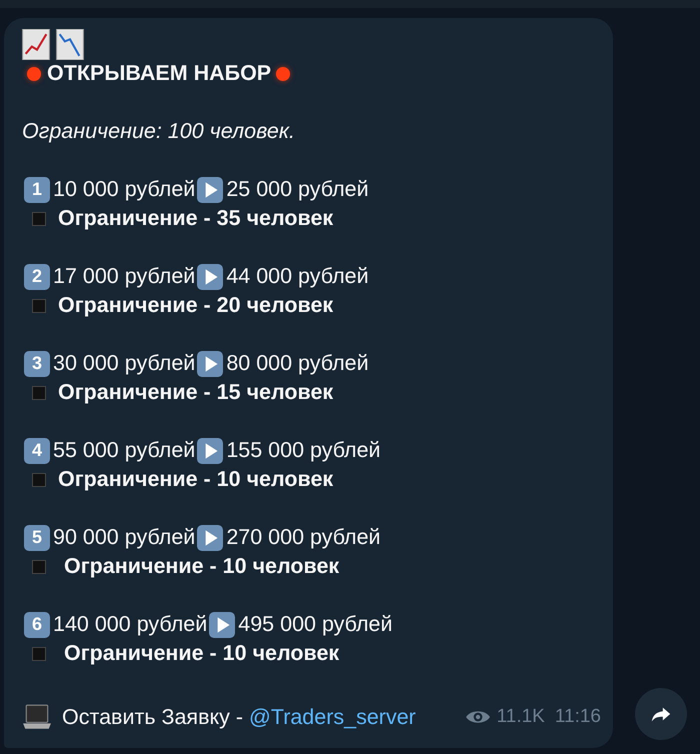 The image size is (700, 754). I want to click on chart-down-icon, so click(70, 44).